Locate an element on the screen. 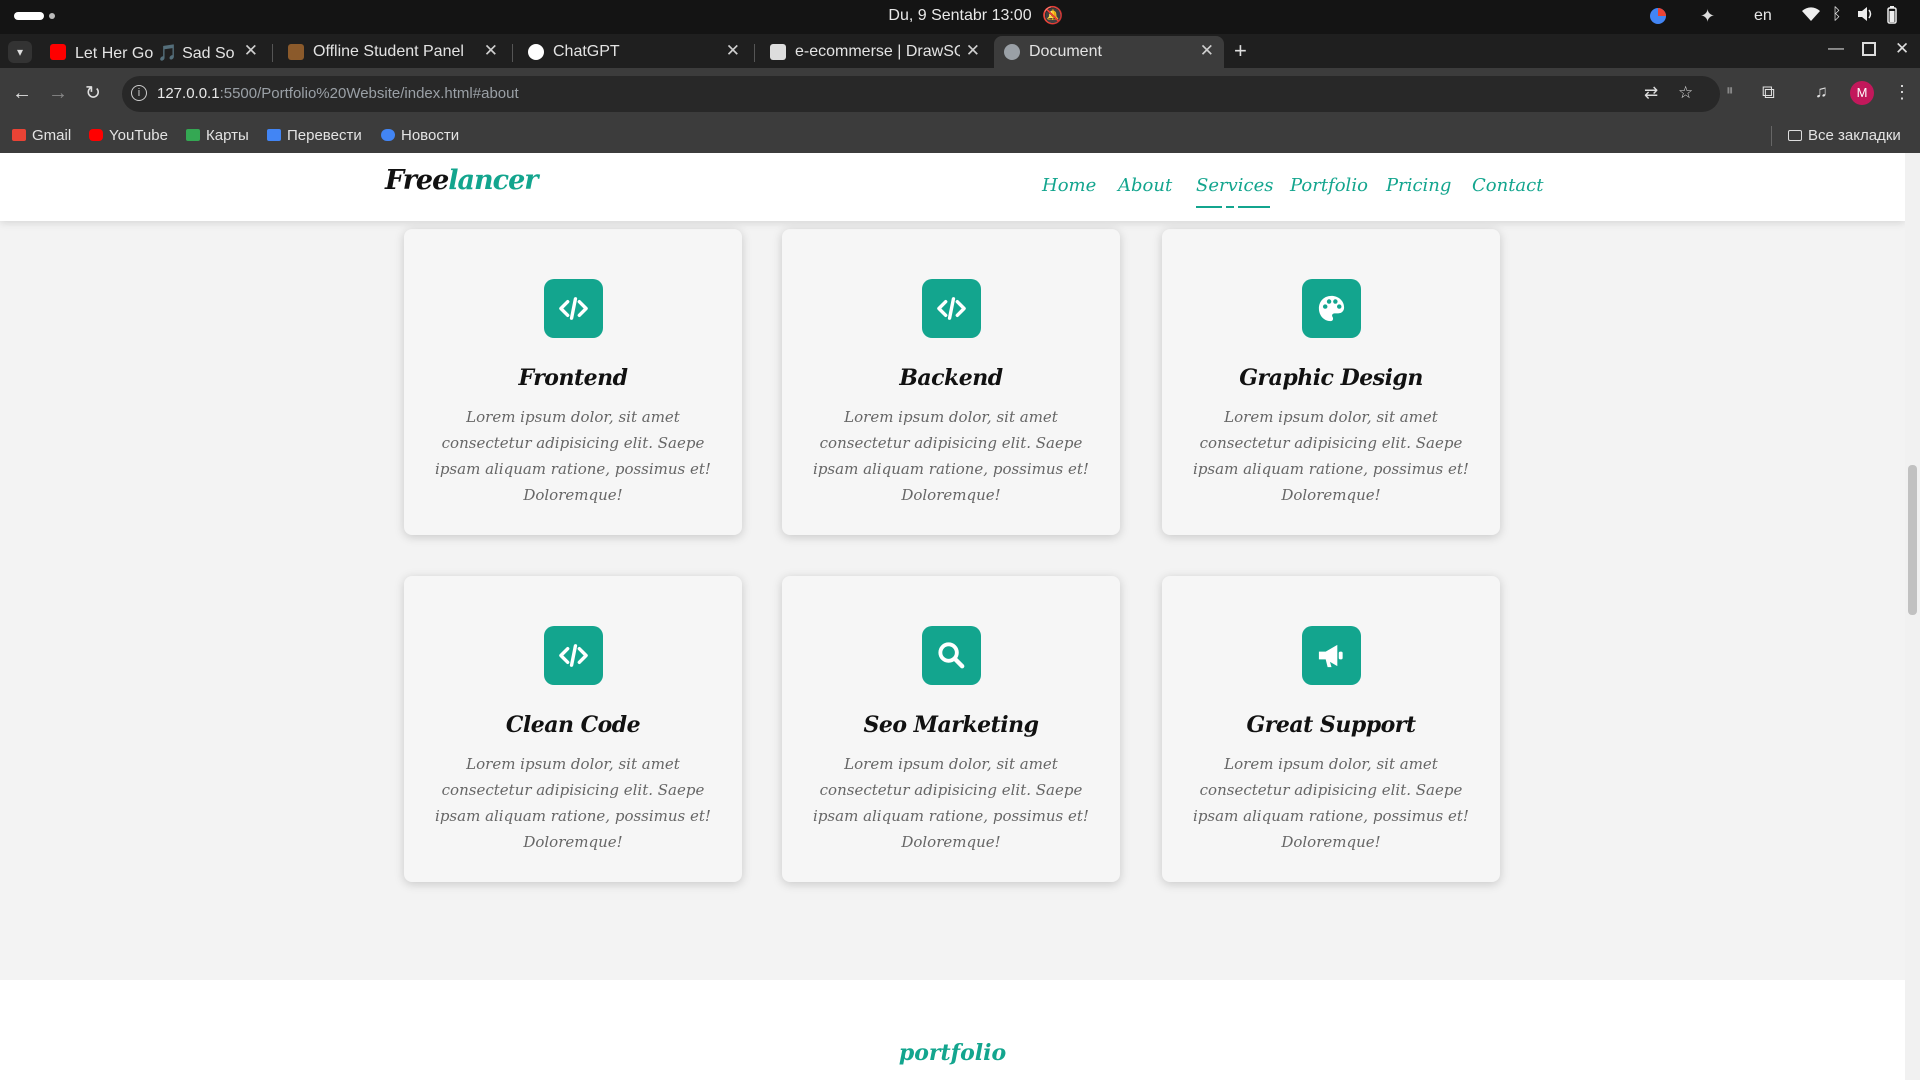  service-title: Frontend is located at coordinates (573, 378).